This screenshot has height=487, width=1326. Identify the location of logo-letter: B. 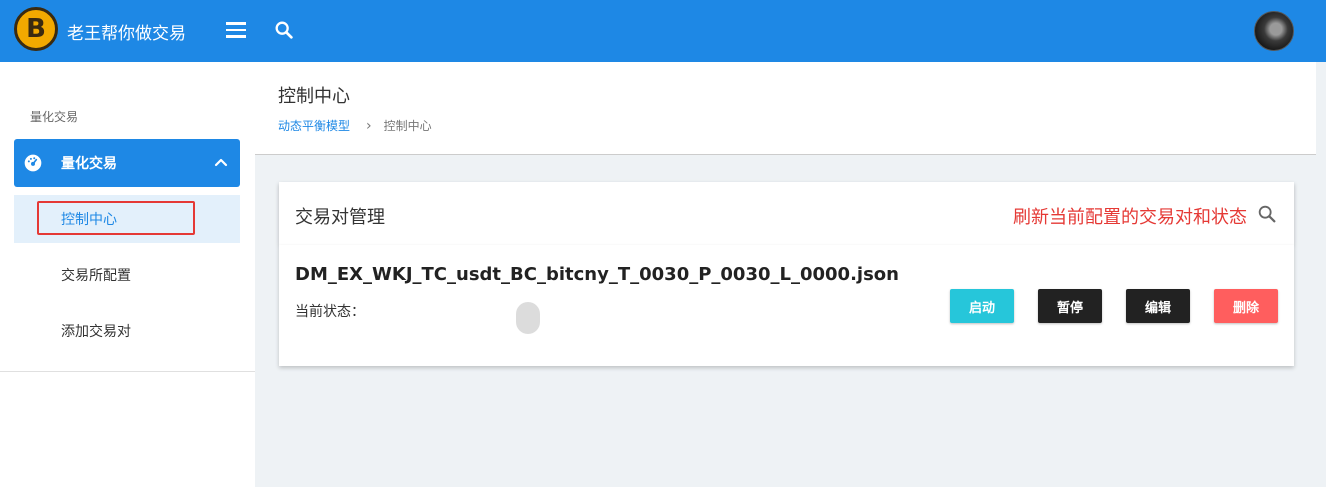
(36, 29).